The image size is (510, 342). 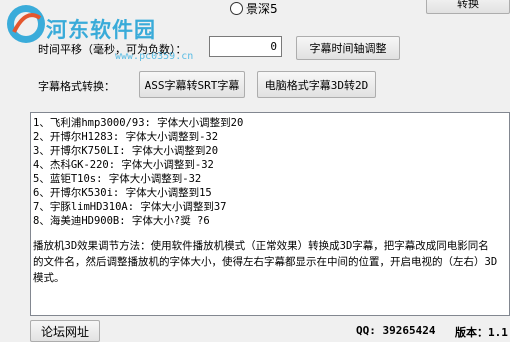 I want to click on version-label: 版本：1.1, so click(x=481, y=332).